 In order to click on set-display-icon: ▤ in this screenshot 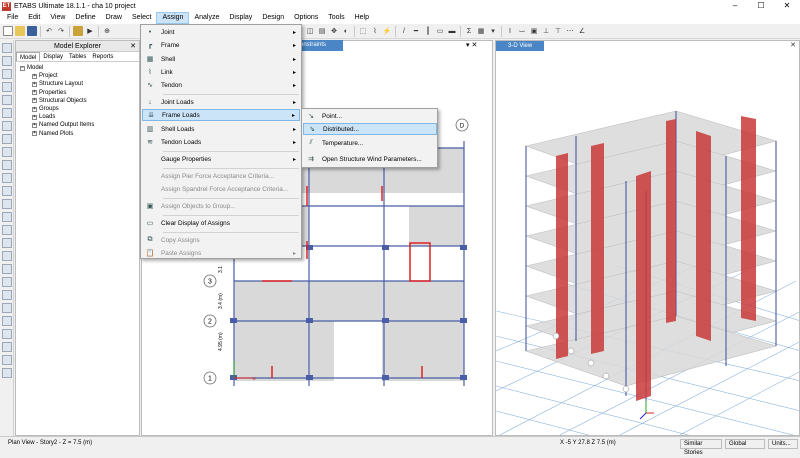, I will do `click(322, 31)`.